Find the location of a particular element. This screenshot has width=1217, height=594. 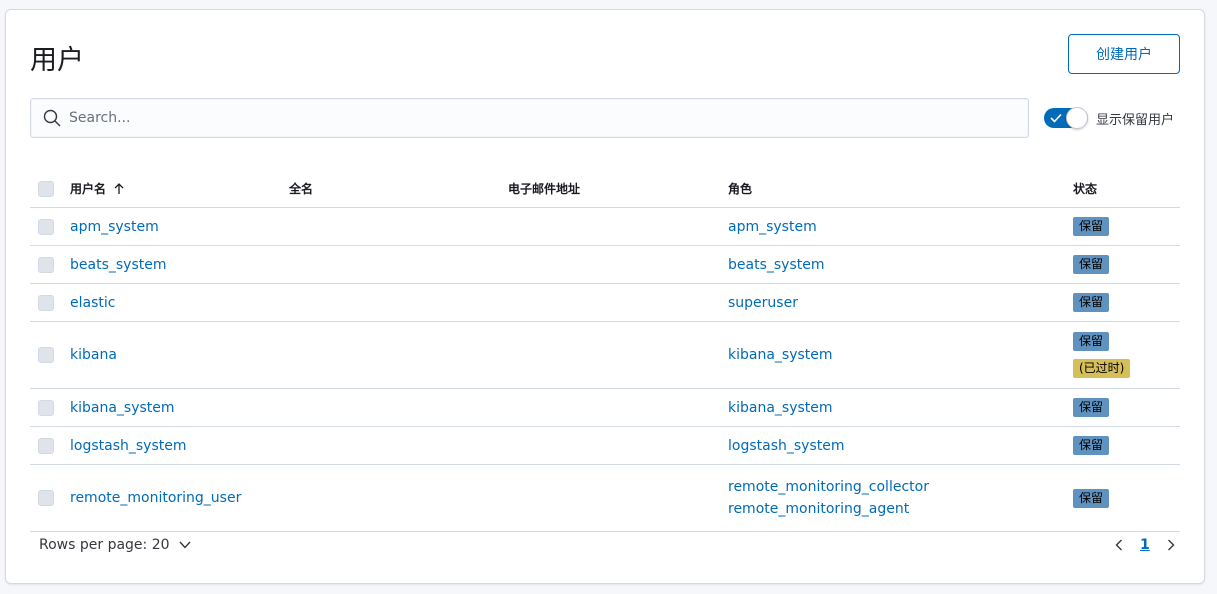

table-header-row: 用户名 全名 电子邮件地址 角色 状态 is located at coordinates (605, 189).